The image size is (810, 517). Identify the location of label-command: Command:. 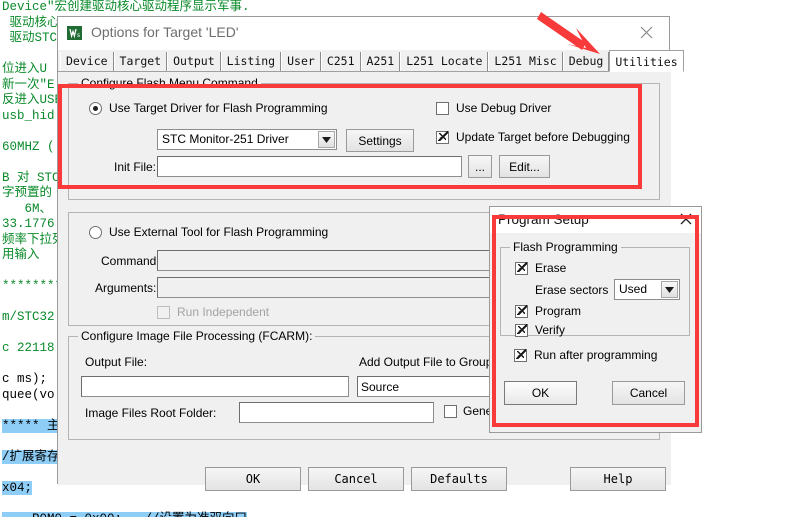
(130, 261).